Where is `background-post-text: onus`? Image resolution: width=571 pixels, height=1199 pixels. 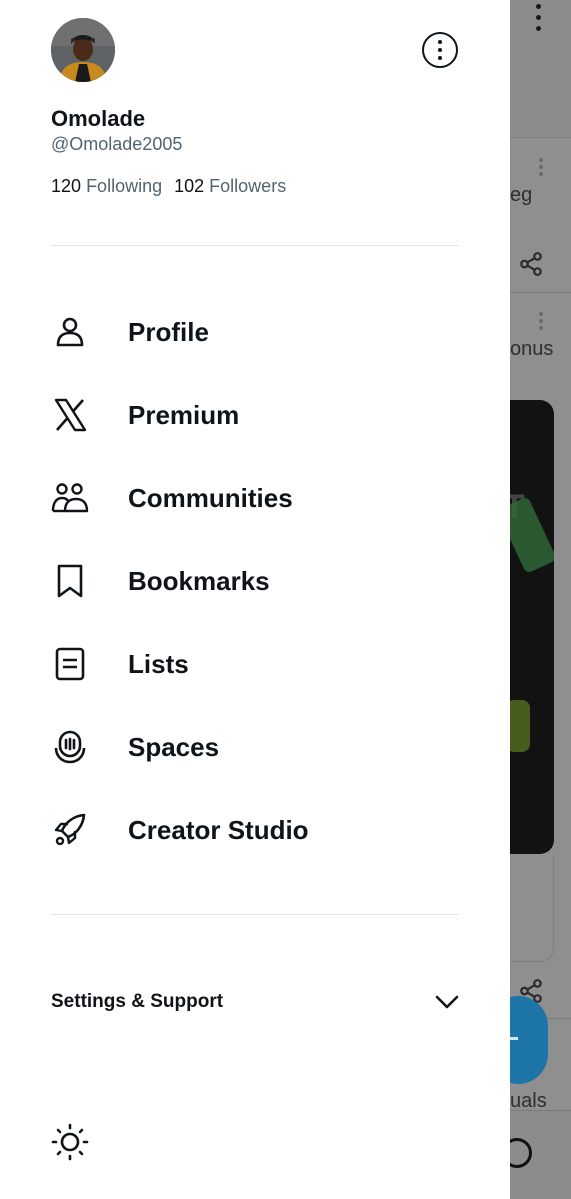
background-post-text: onus is located at coordinates (532, 349).